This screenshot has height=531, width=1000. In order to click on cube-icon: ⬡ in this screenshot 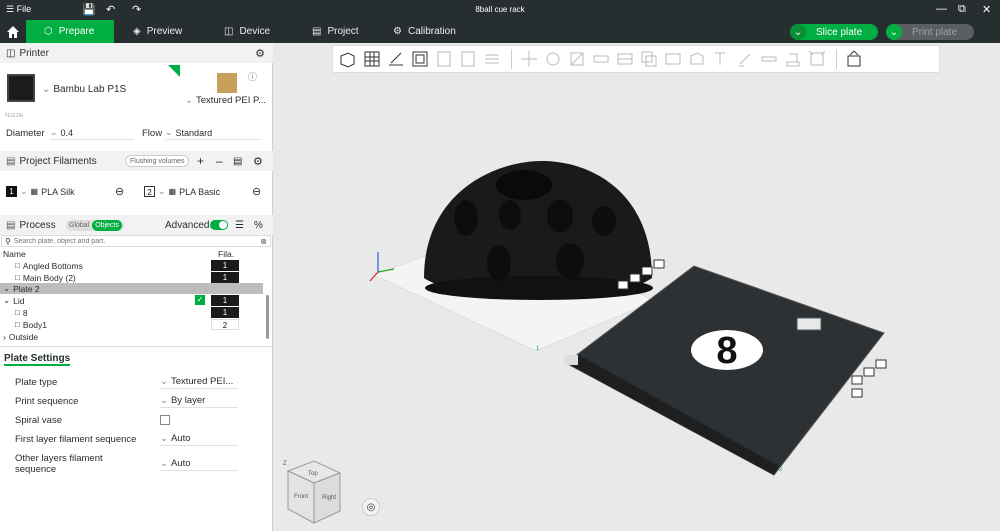, I will do `click(48, 31)`.